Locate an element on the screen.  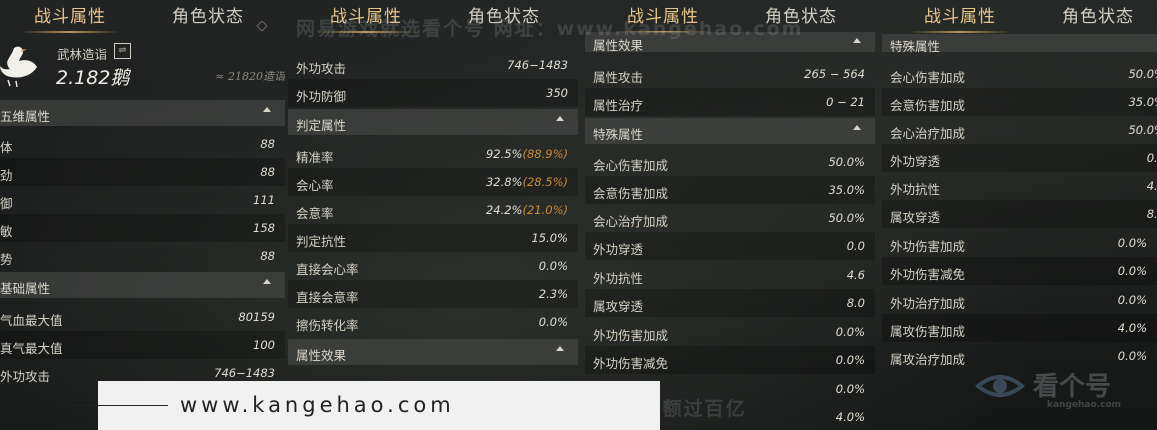
stat-value: 32.8%(28.5%) is located at coordinates (527, 182).